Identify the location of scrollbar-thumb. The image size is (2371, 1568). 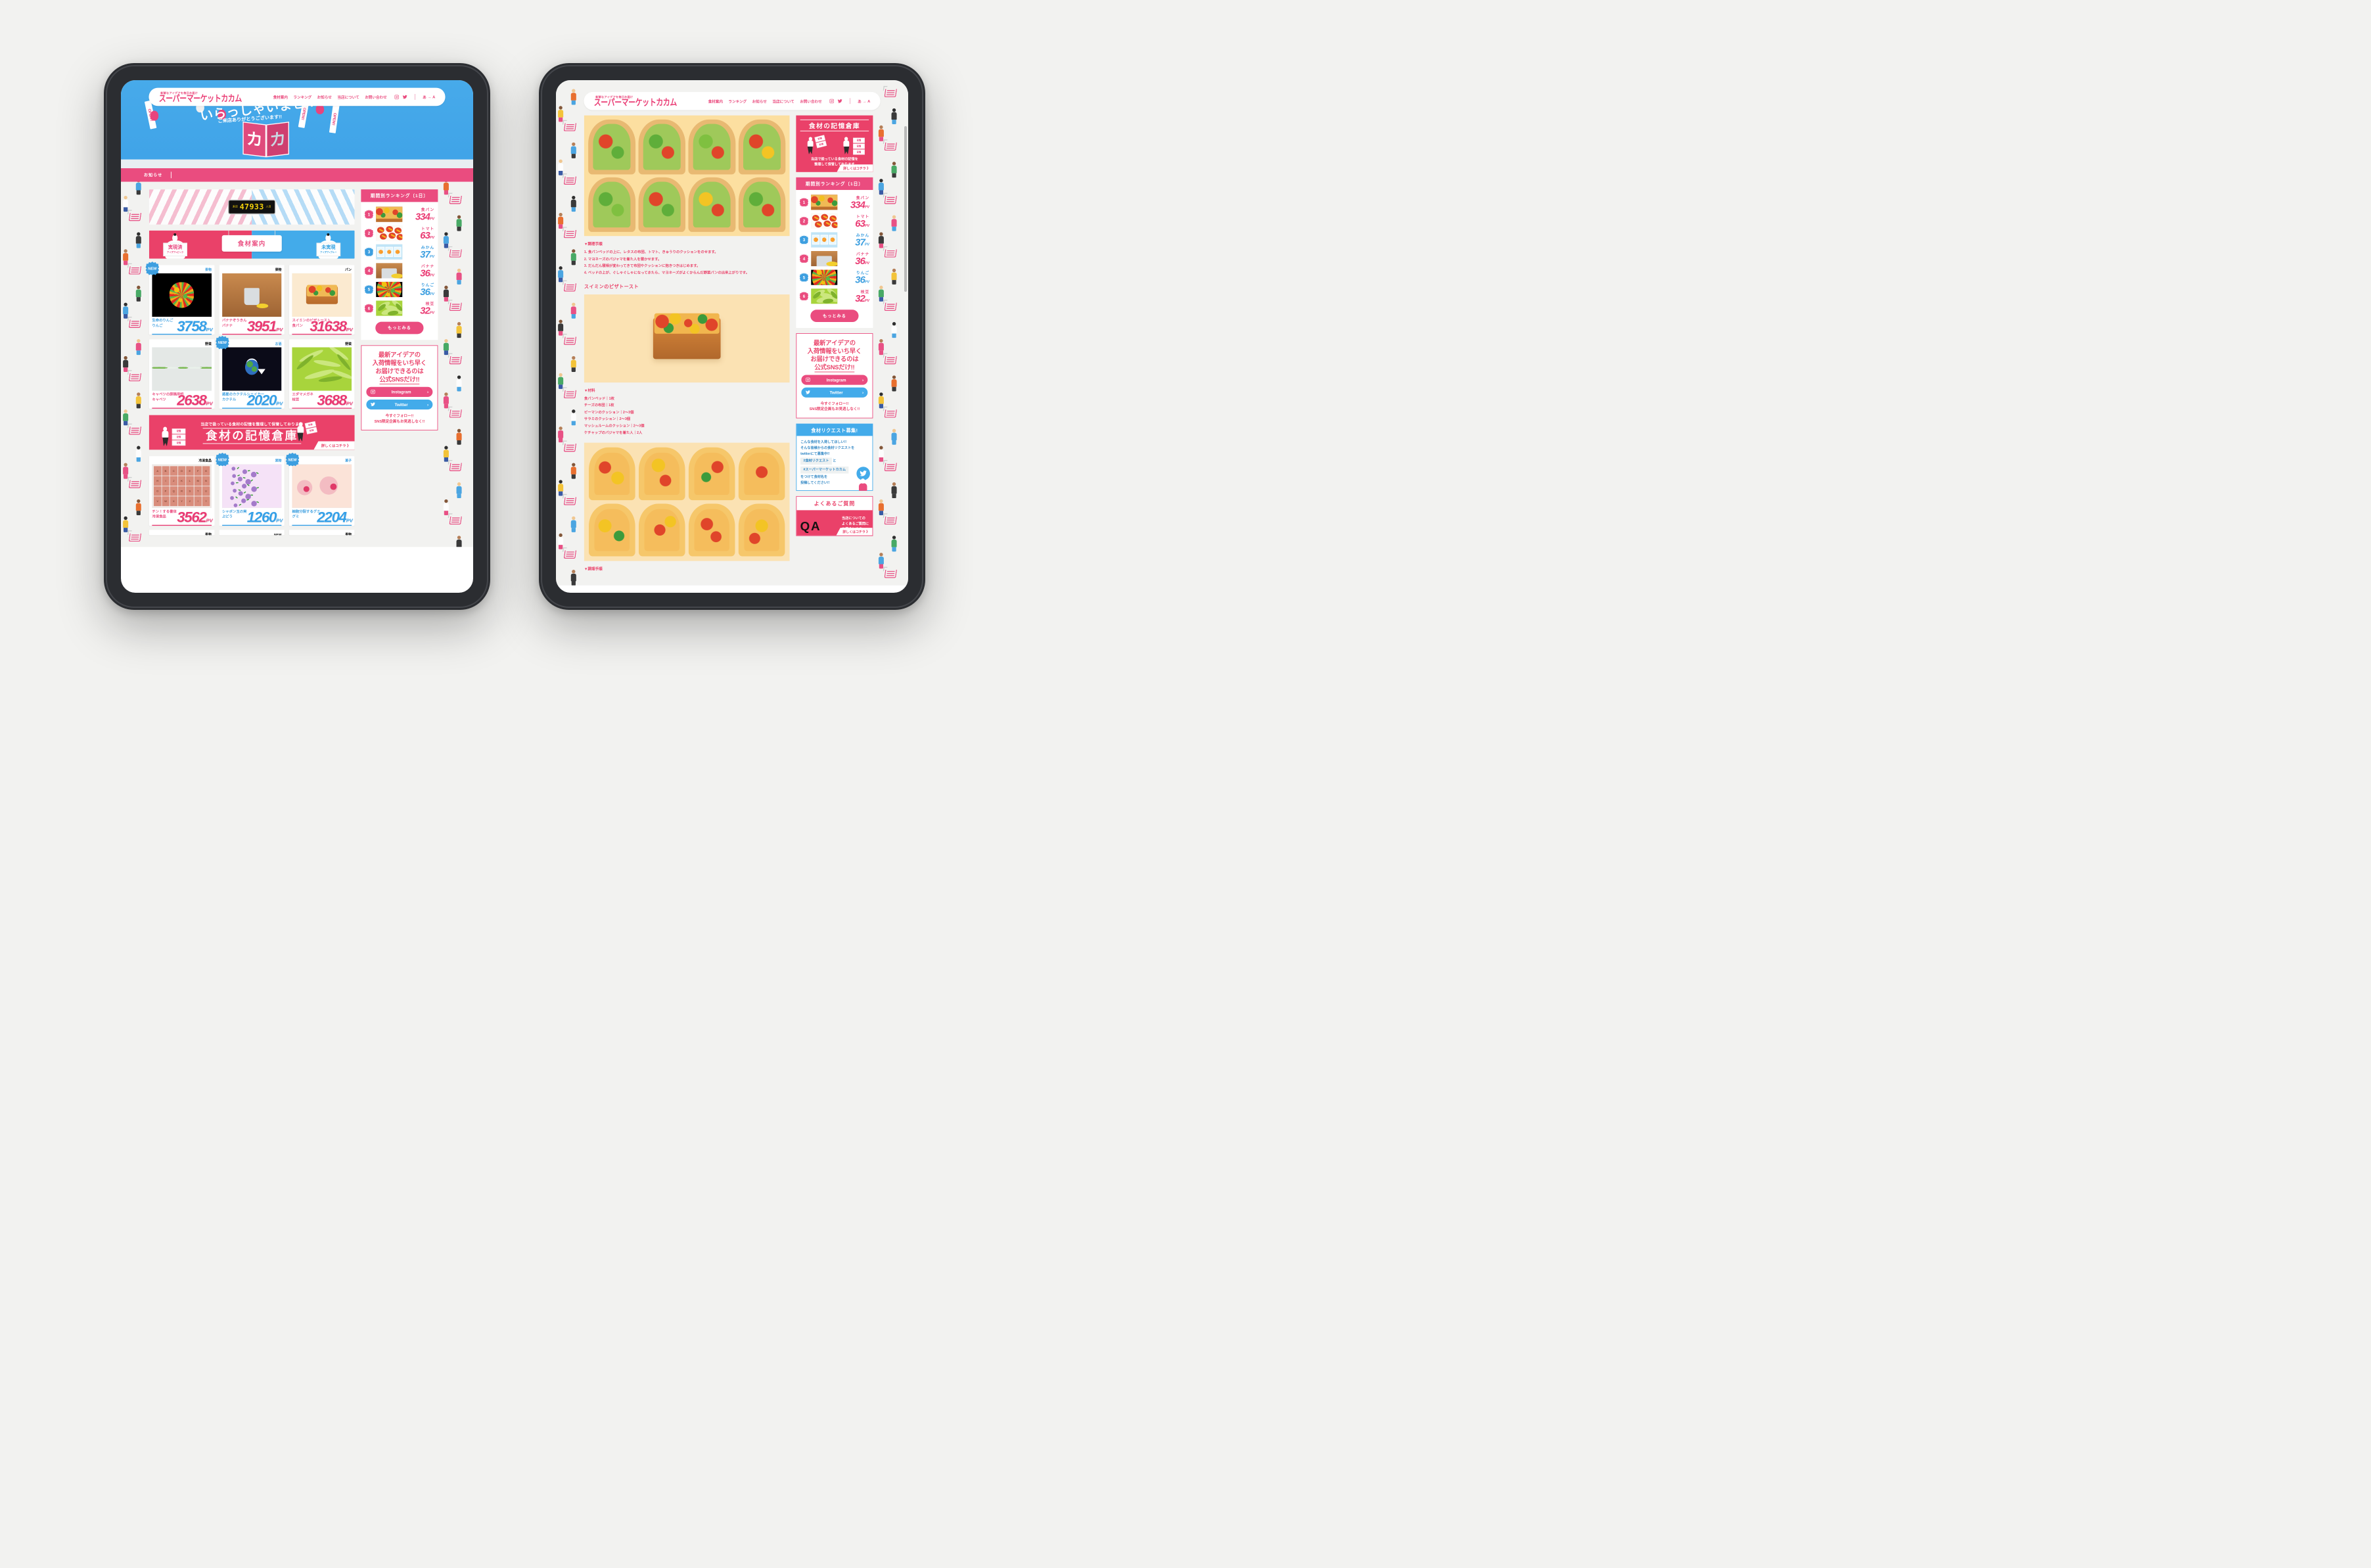
(905, 209).